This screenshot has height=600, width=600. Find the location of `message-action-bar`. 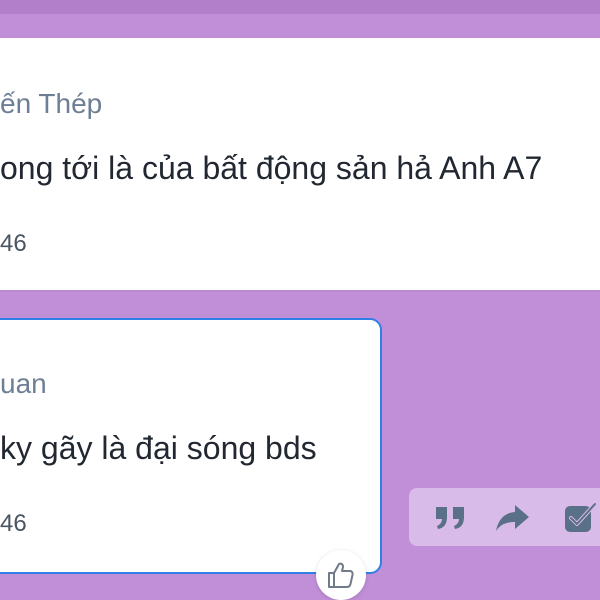

message-action-bar is located at coordinates (504, 517).